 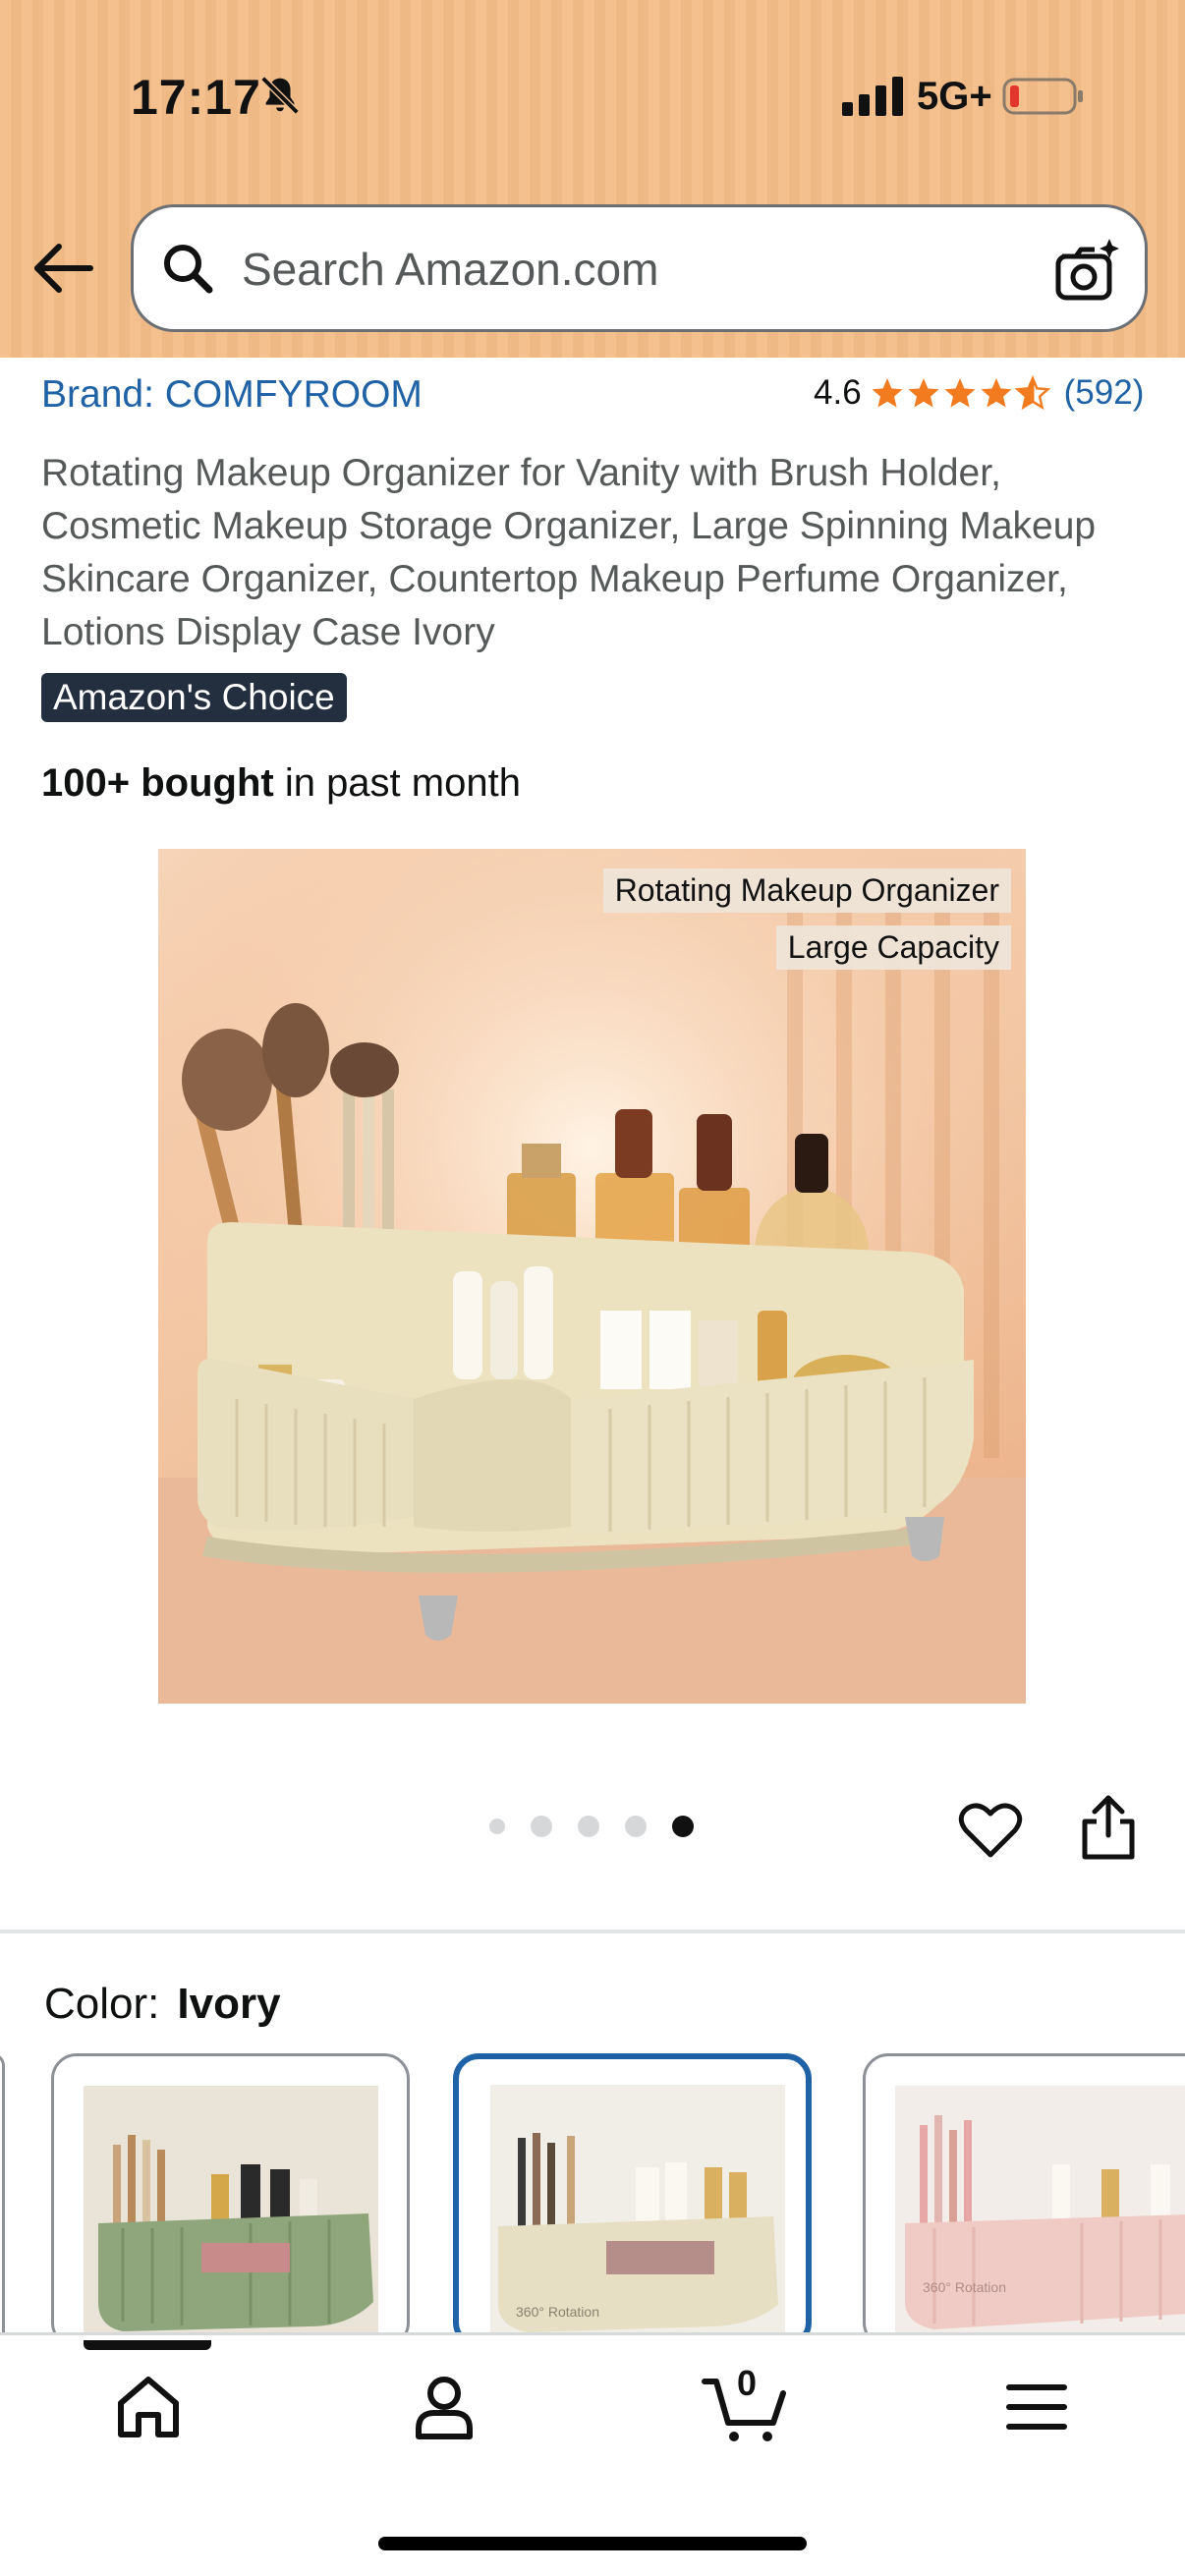 I want to click on camera-lens-icon, so click(x=1088, y=270).